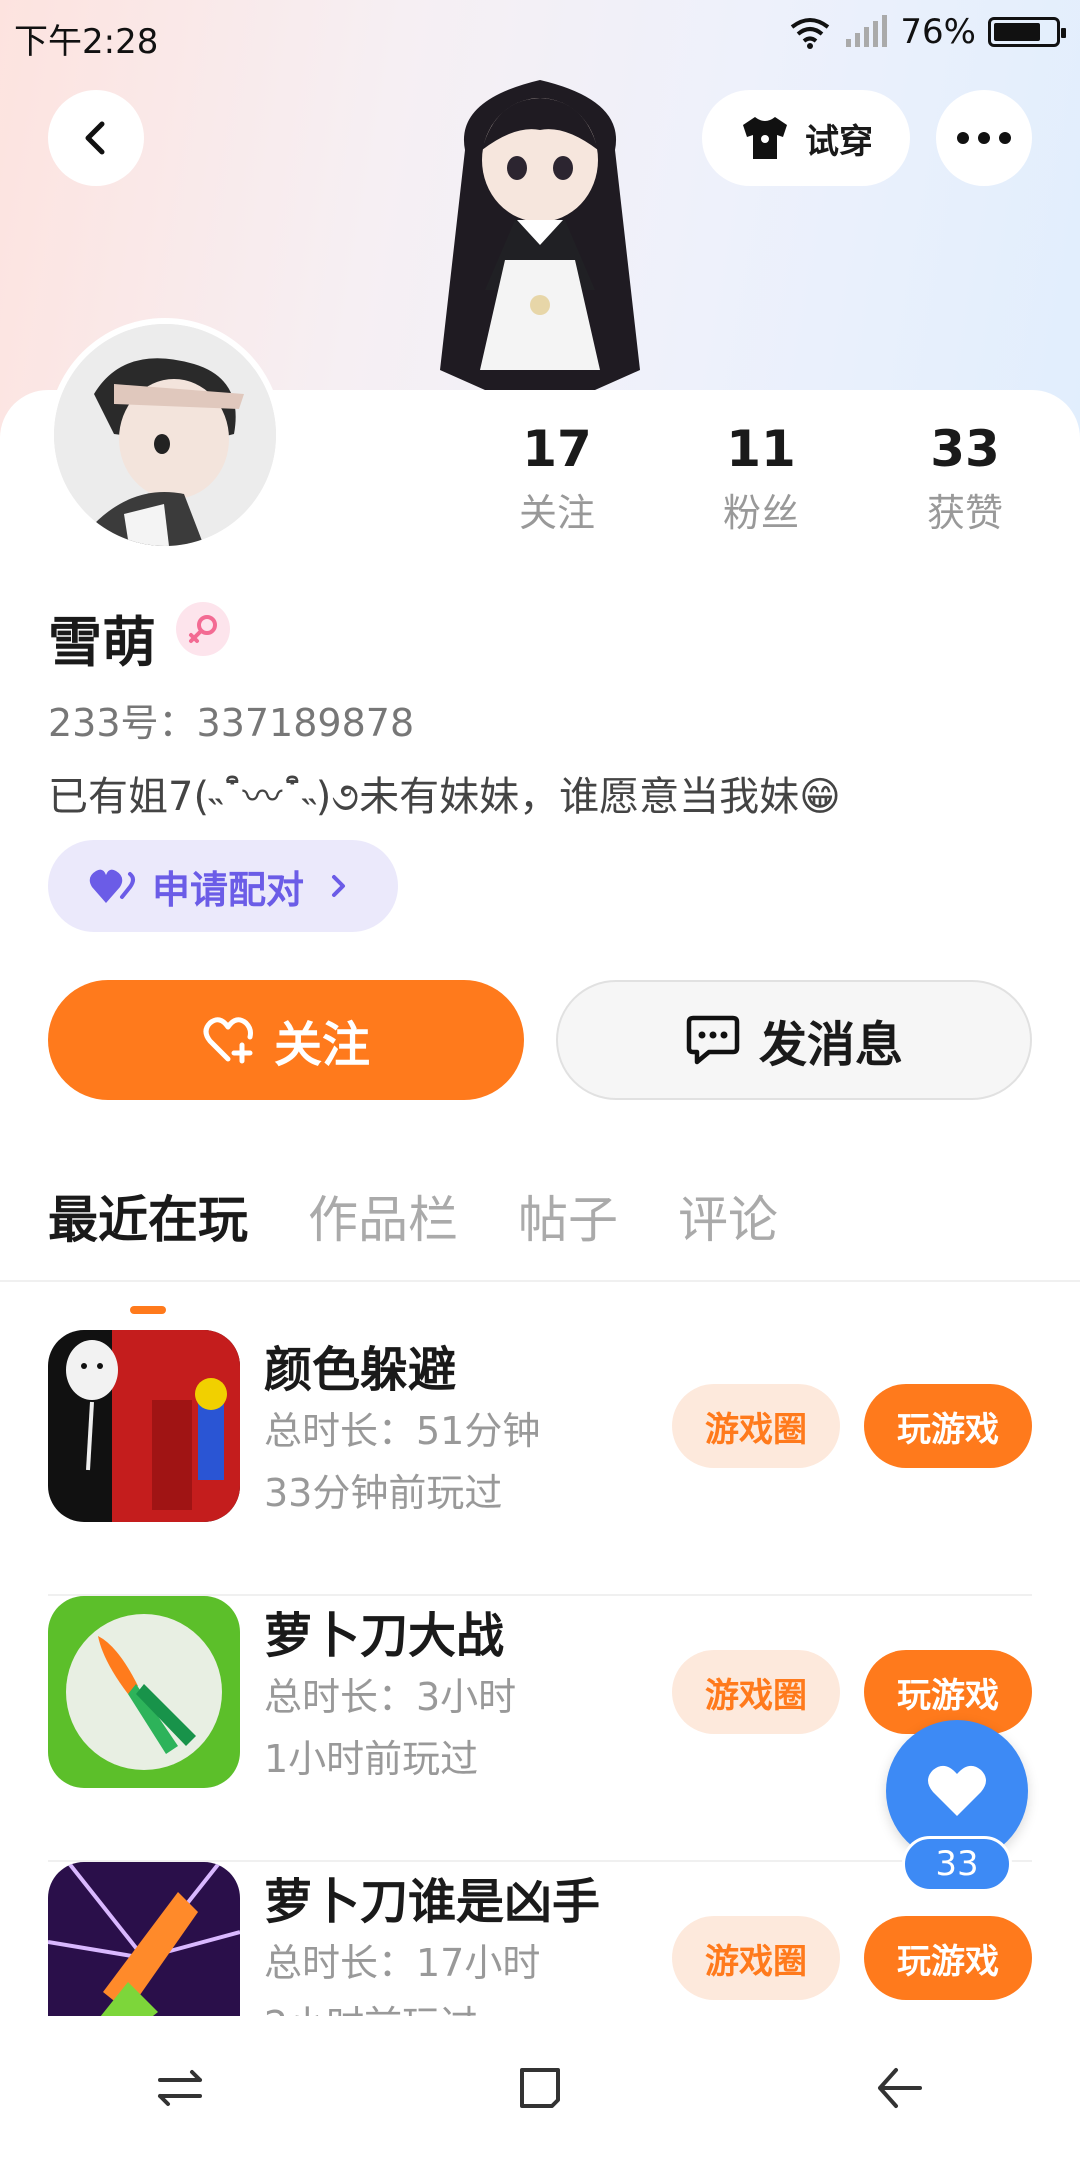  I want to click on game-title: 颜色躲避, so click(360, 1370).